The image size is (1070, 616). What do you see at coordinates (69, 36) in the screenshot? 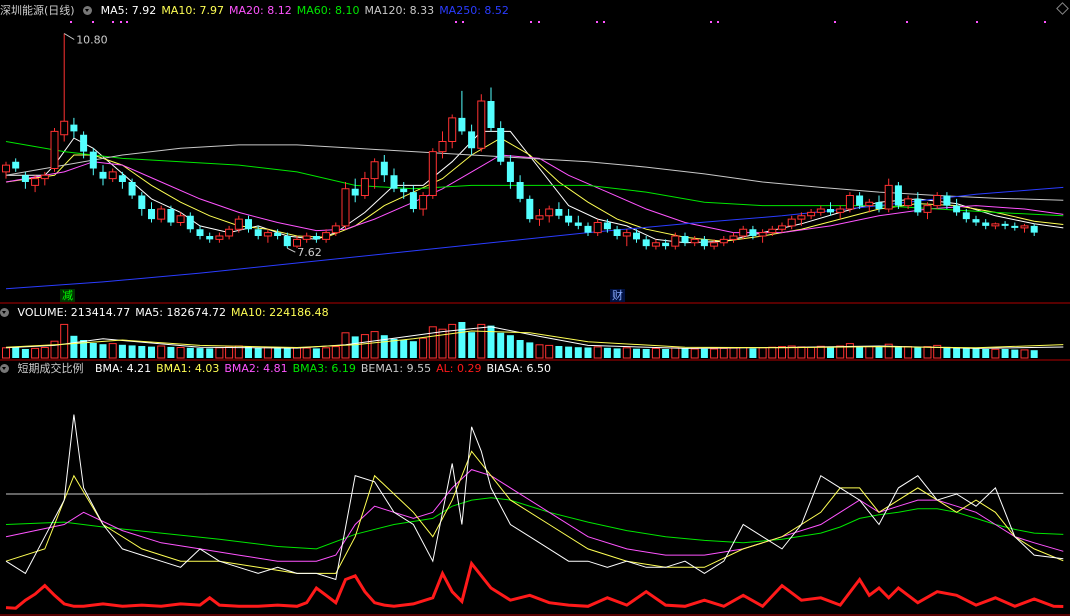
I see `high-pointer` at bounding box center [69, 36].